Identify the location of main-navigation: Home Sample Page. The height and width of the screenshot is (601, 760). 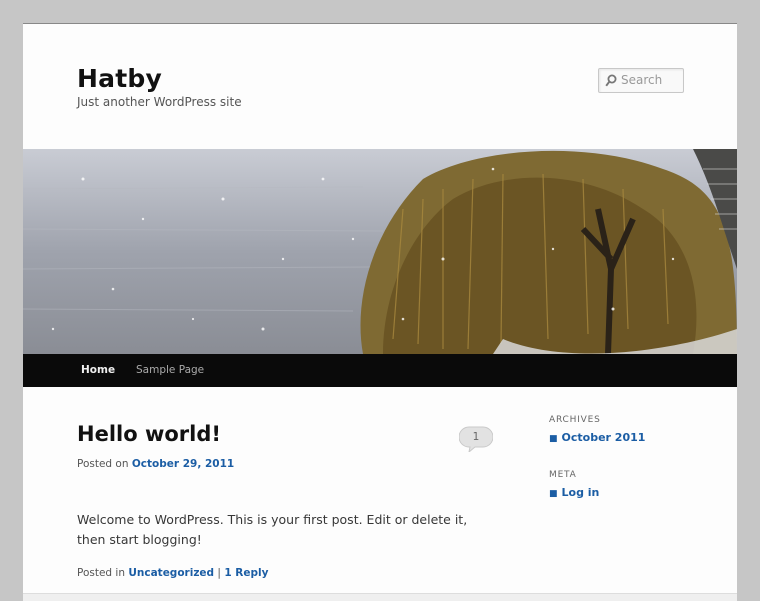
(380, 370).